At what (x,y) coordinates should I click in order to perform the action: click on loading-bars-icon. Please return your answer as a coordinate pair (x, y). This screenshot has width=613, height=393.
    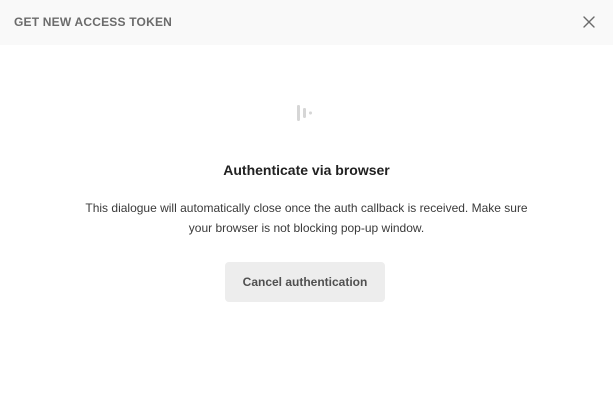
    Looking at the image, I should click on (305, 113).